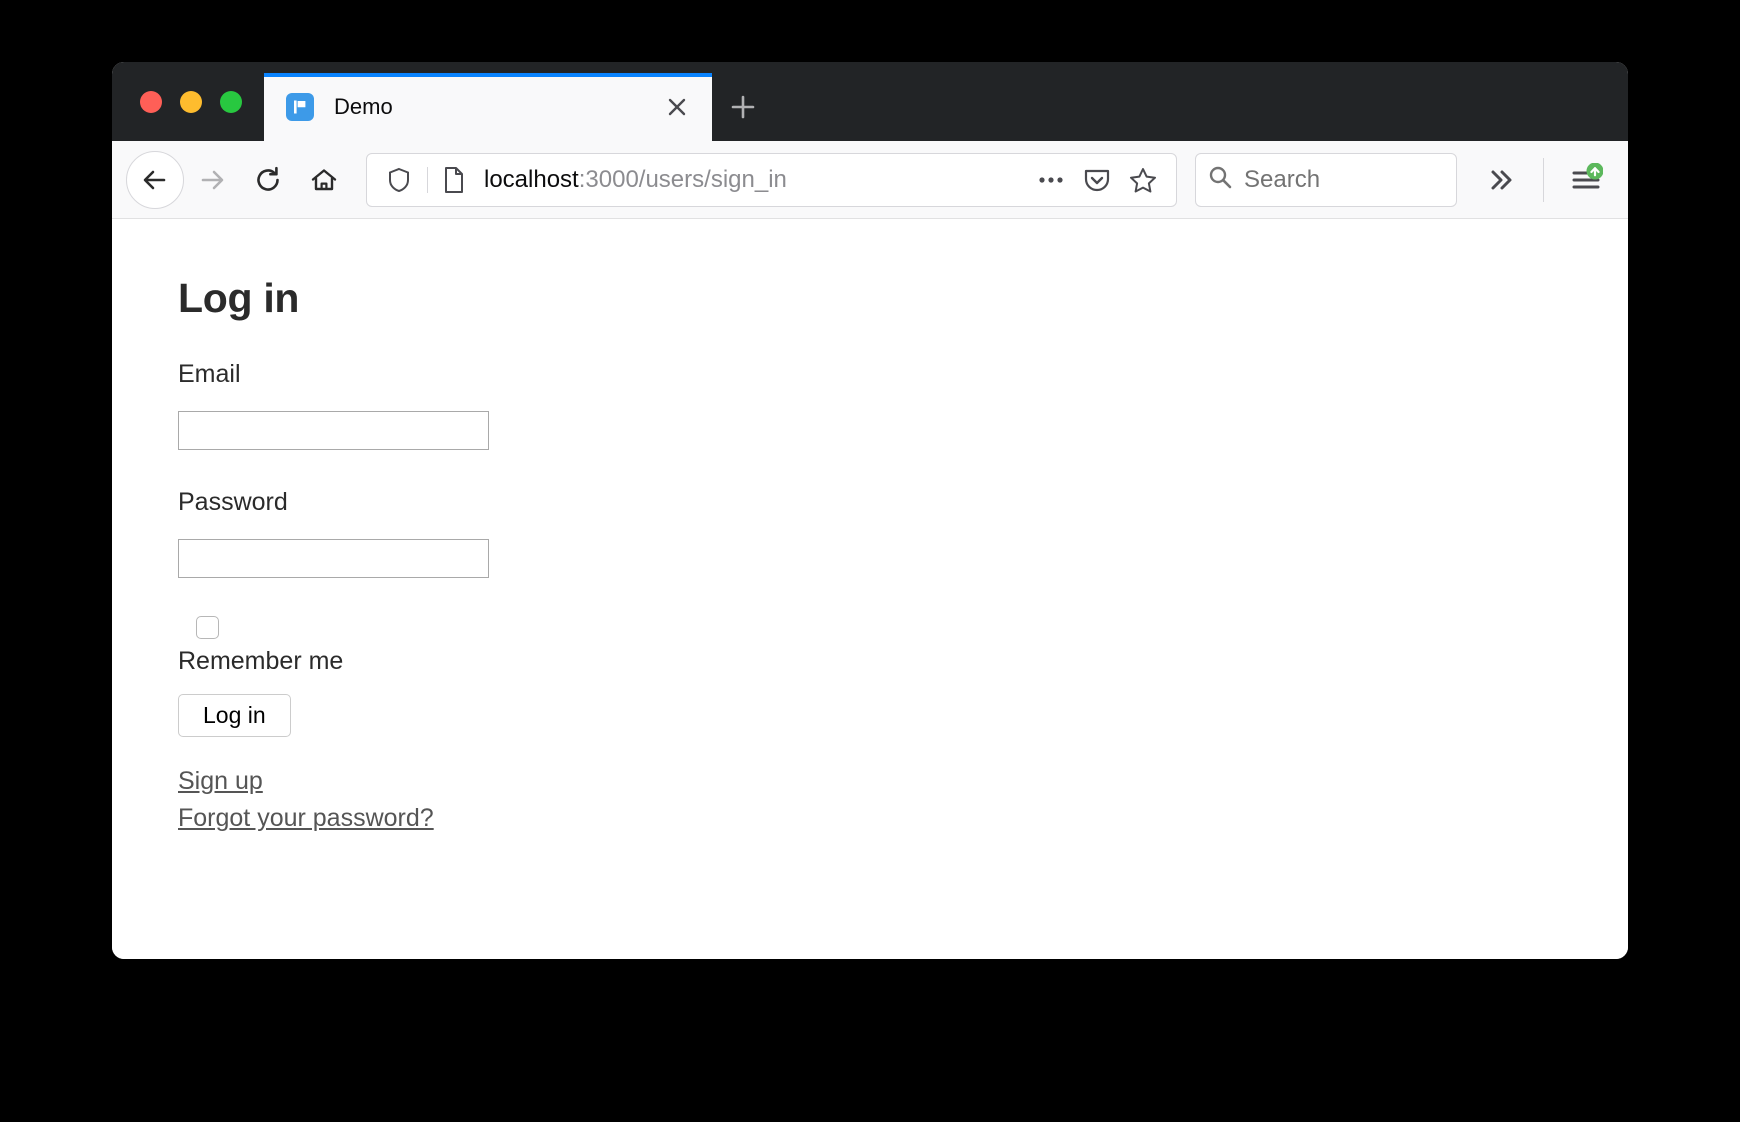 The image size is (1740, 1122). What do you see at coordinates (903, 661) in the screenshot?
I see `remember-me-label: Remember me` at bounding box center [903, 661].